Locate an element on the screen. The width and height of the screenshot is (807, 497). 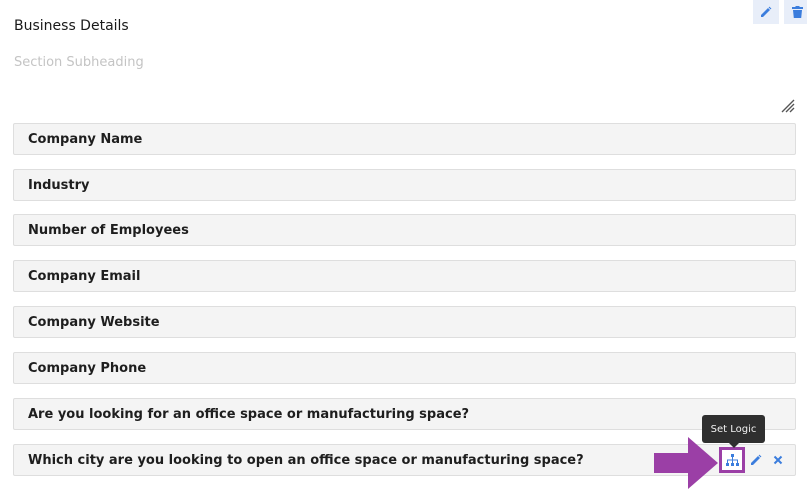
field-label: Number of Employees is located at coordinates (108, 230).